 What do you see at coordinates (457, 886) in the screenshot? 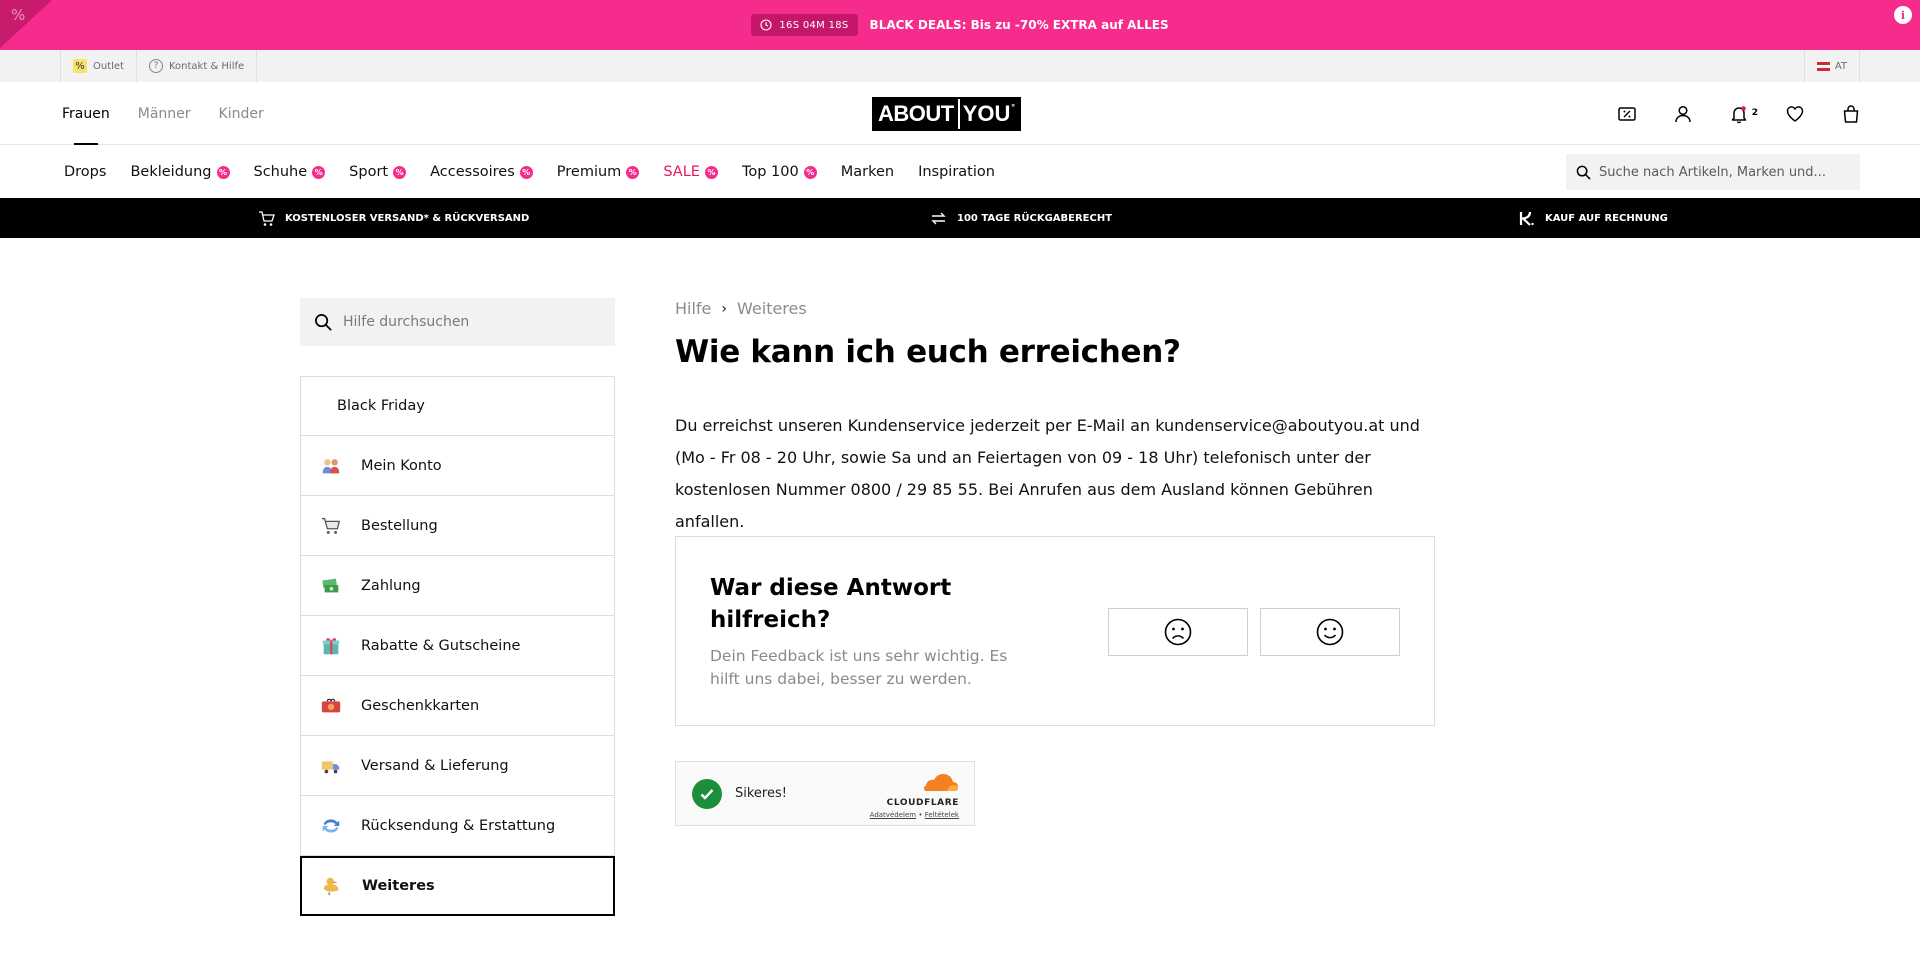
I see `sidebar-item-weiteres: Weiteres` at bounding box center [457, 886].